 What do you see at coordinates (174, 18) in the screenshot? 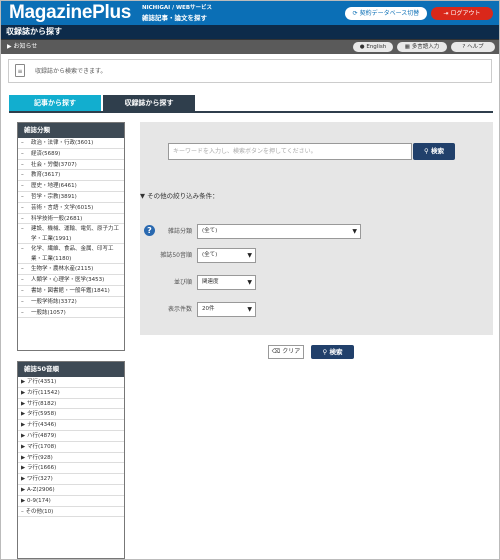
I see `service-subtitle: 雑誌記事・論文を探す` at bounding box center [174, 18].